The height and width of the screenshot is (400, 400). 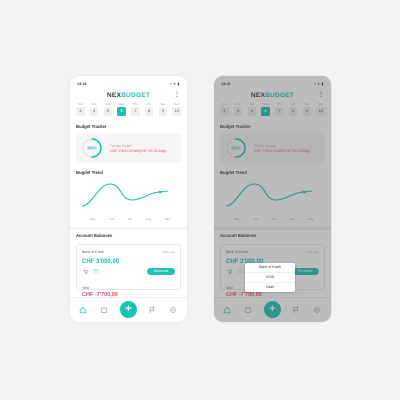 What do you see at coordinates (121, 111) in the screenshot?
I see `date-item-selected: 6` at bounding box center [121, 111].